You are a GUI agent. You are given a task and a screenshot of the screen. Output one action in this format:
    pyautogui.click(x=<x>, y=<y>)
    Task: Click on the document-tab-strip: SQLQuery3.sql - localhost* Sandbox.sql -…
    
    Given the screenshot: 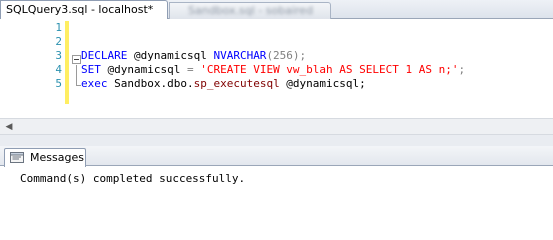 What is the action you would take?
    pyautogui.click(x=276, y=10)
    